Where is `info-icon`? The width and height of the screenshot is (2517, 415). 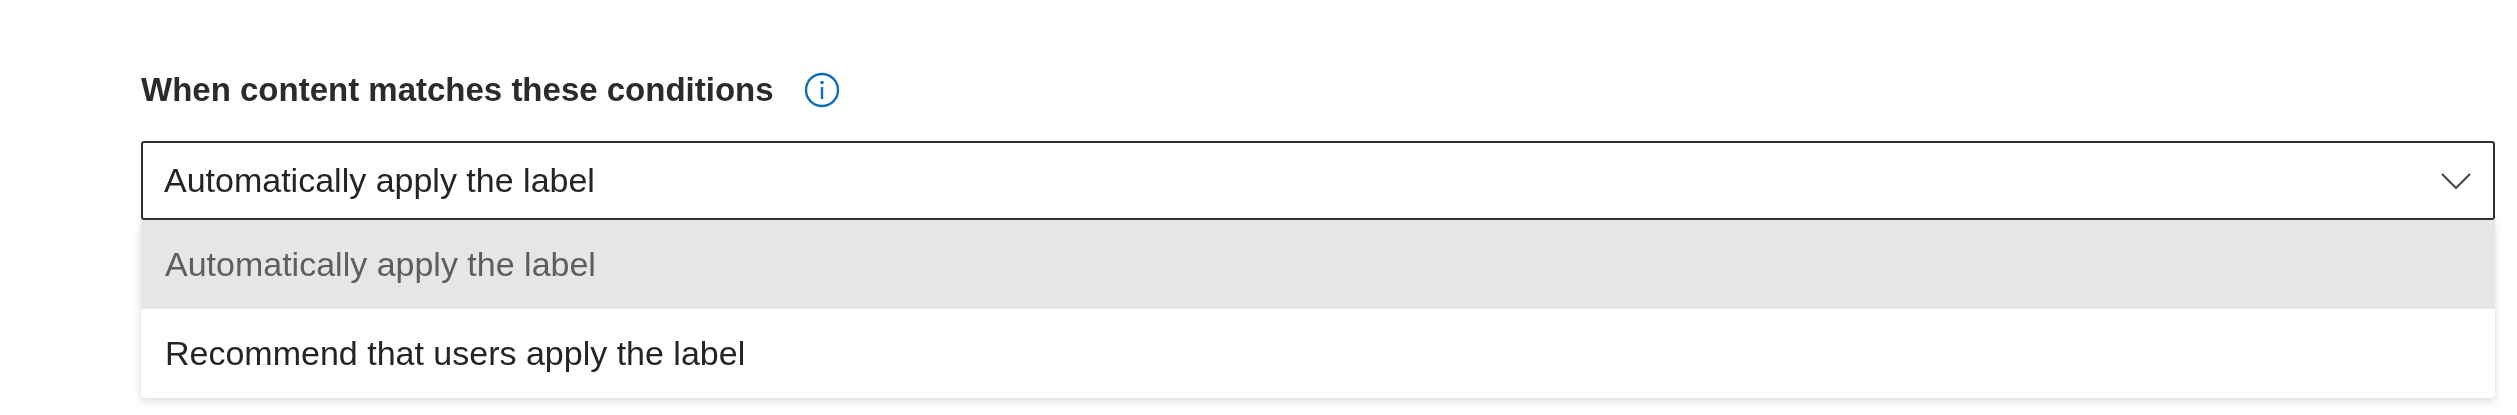 info-icon is located at coordinates (821, 90).